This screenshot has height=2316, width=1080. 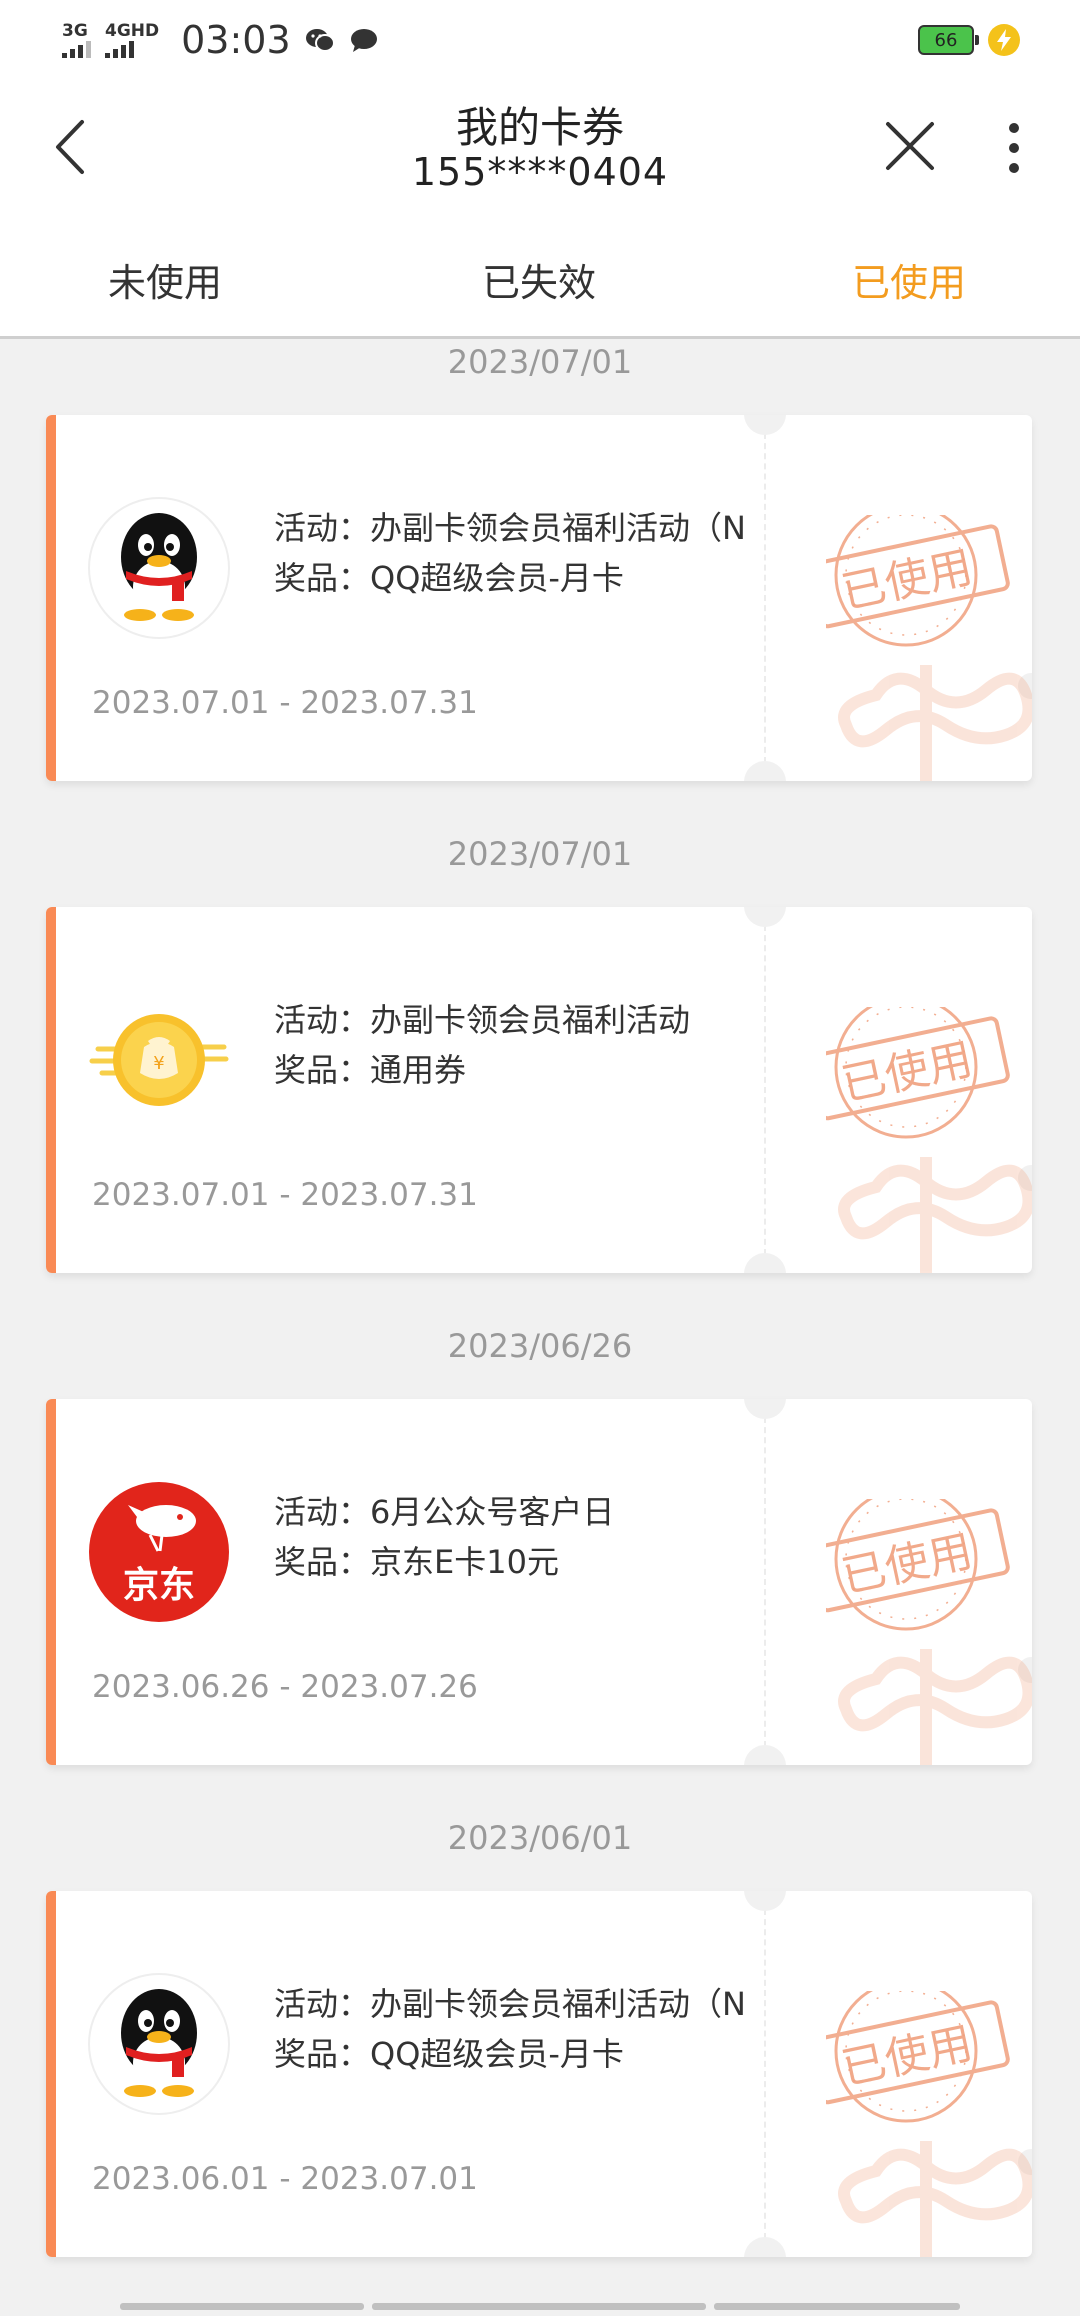 I want to click on tab-bar: 未使用 已失效 已使用, so click(x=540, y=284).